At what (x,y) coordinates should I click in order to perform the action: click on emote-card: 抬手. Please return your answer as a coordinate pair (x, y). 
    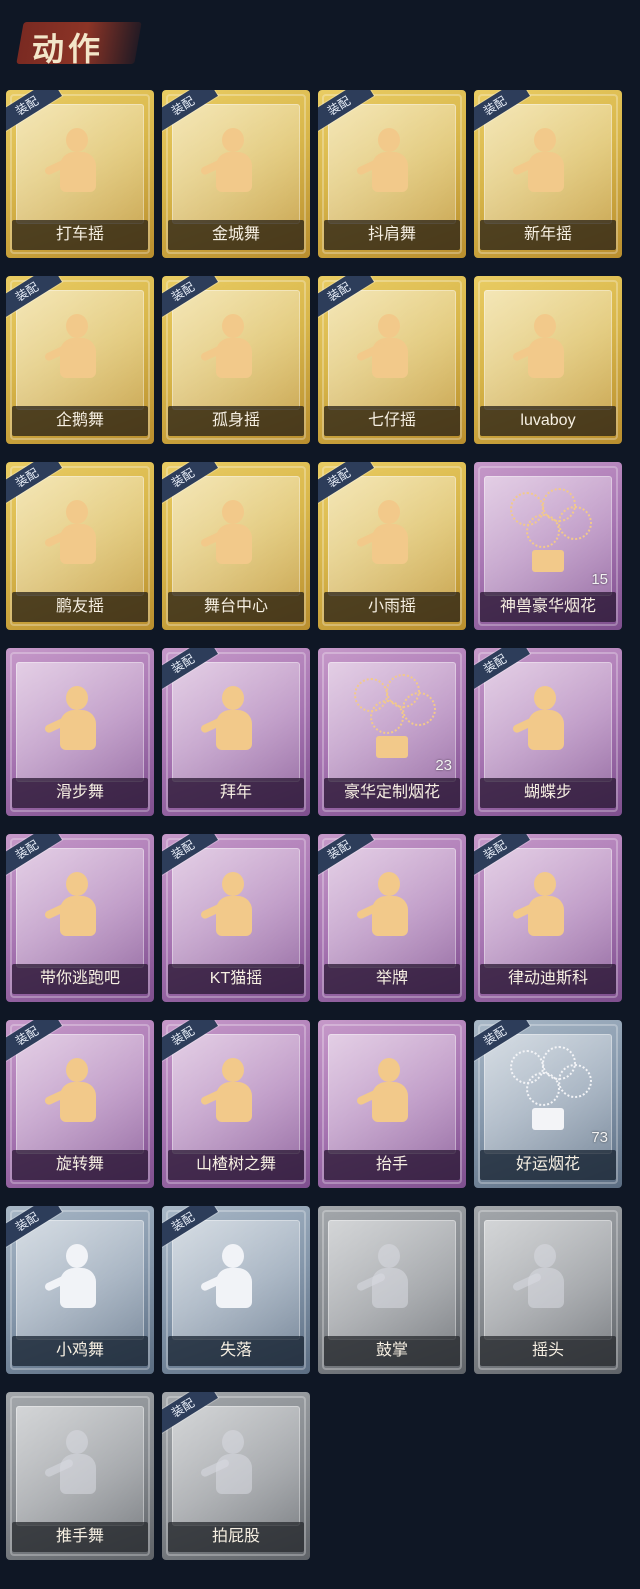
    Looking at the image, I should click on (392, 1104).